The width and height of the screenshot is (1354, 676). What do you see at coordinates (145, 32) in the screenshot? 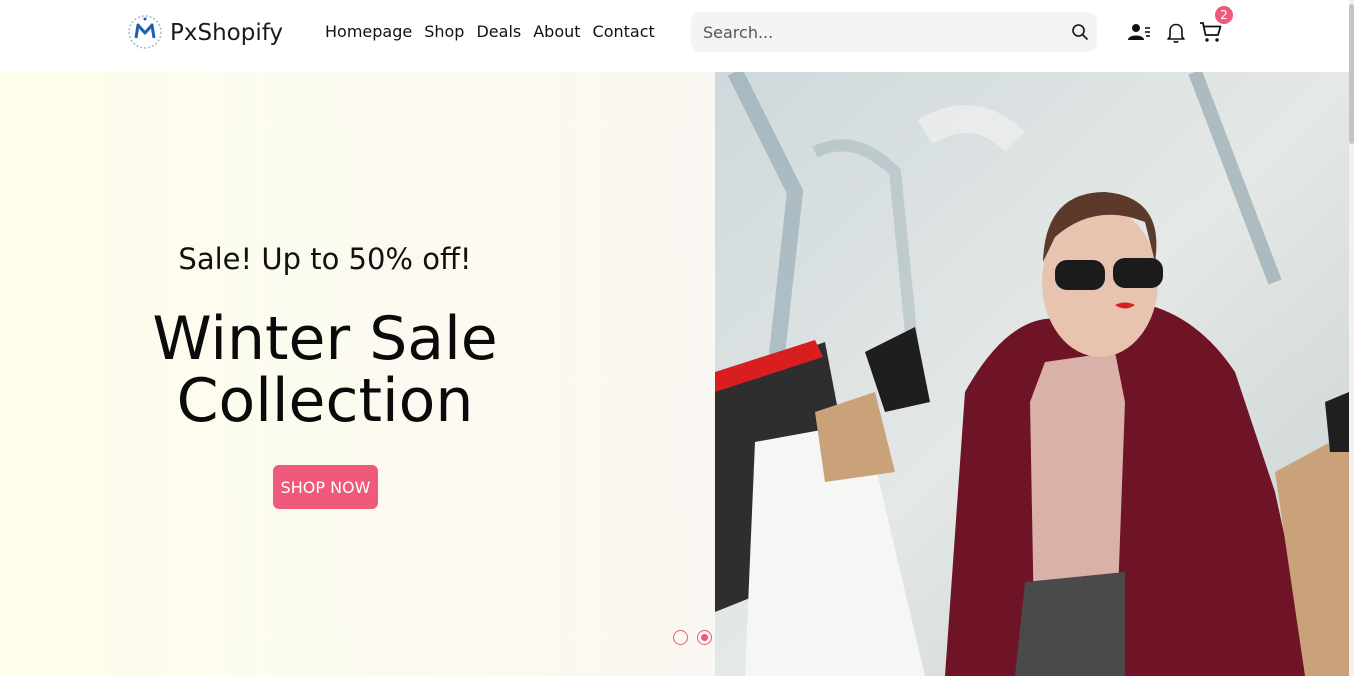
I see `logo-icon` at bounding box center [145, 32].